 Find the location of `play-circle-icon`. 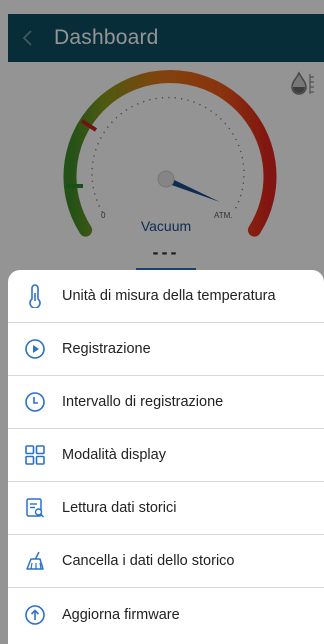

play-circle-icon is located at coordinates (35, 349).